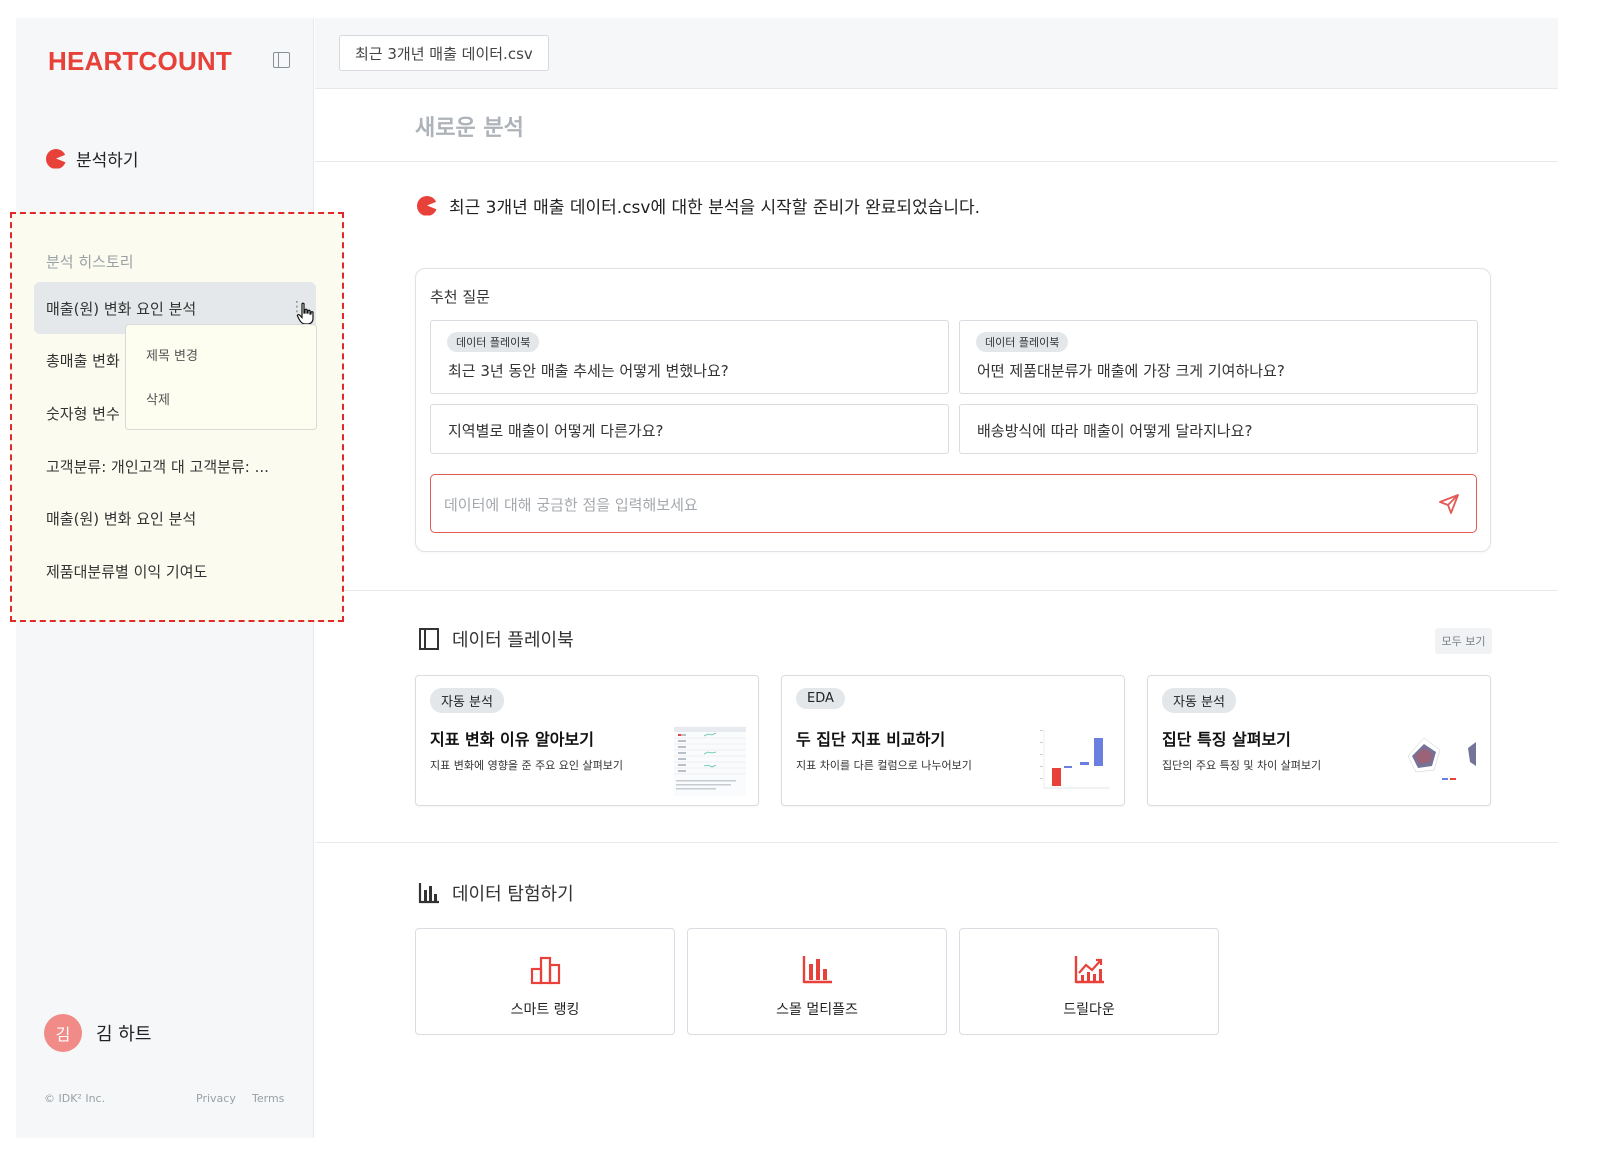 The image size is (1604, 1164). Describe the element at coordinates (936, 53) in the screenshot. I see `topbar: 최근 3개년 매출 데이터.csv` at that location.